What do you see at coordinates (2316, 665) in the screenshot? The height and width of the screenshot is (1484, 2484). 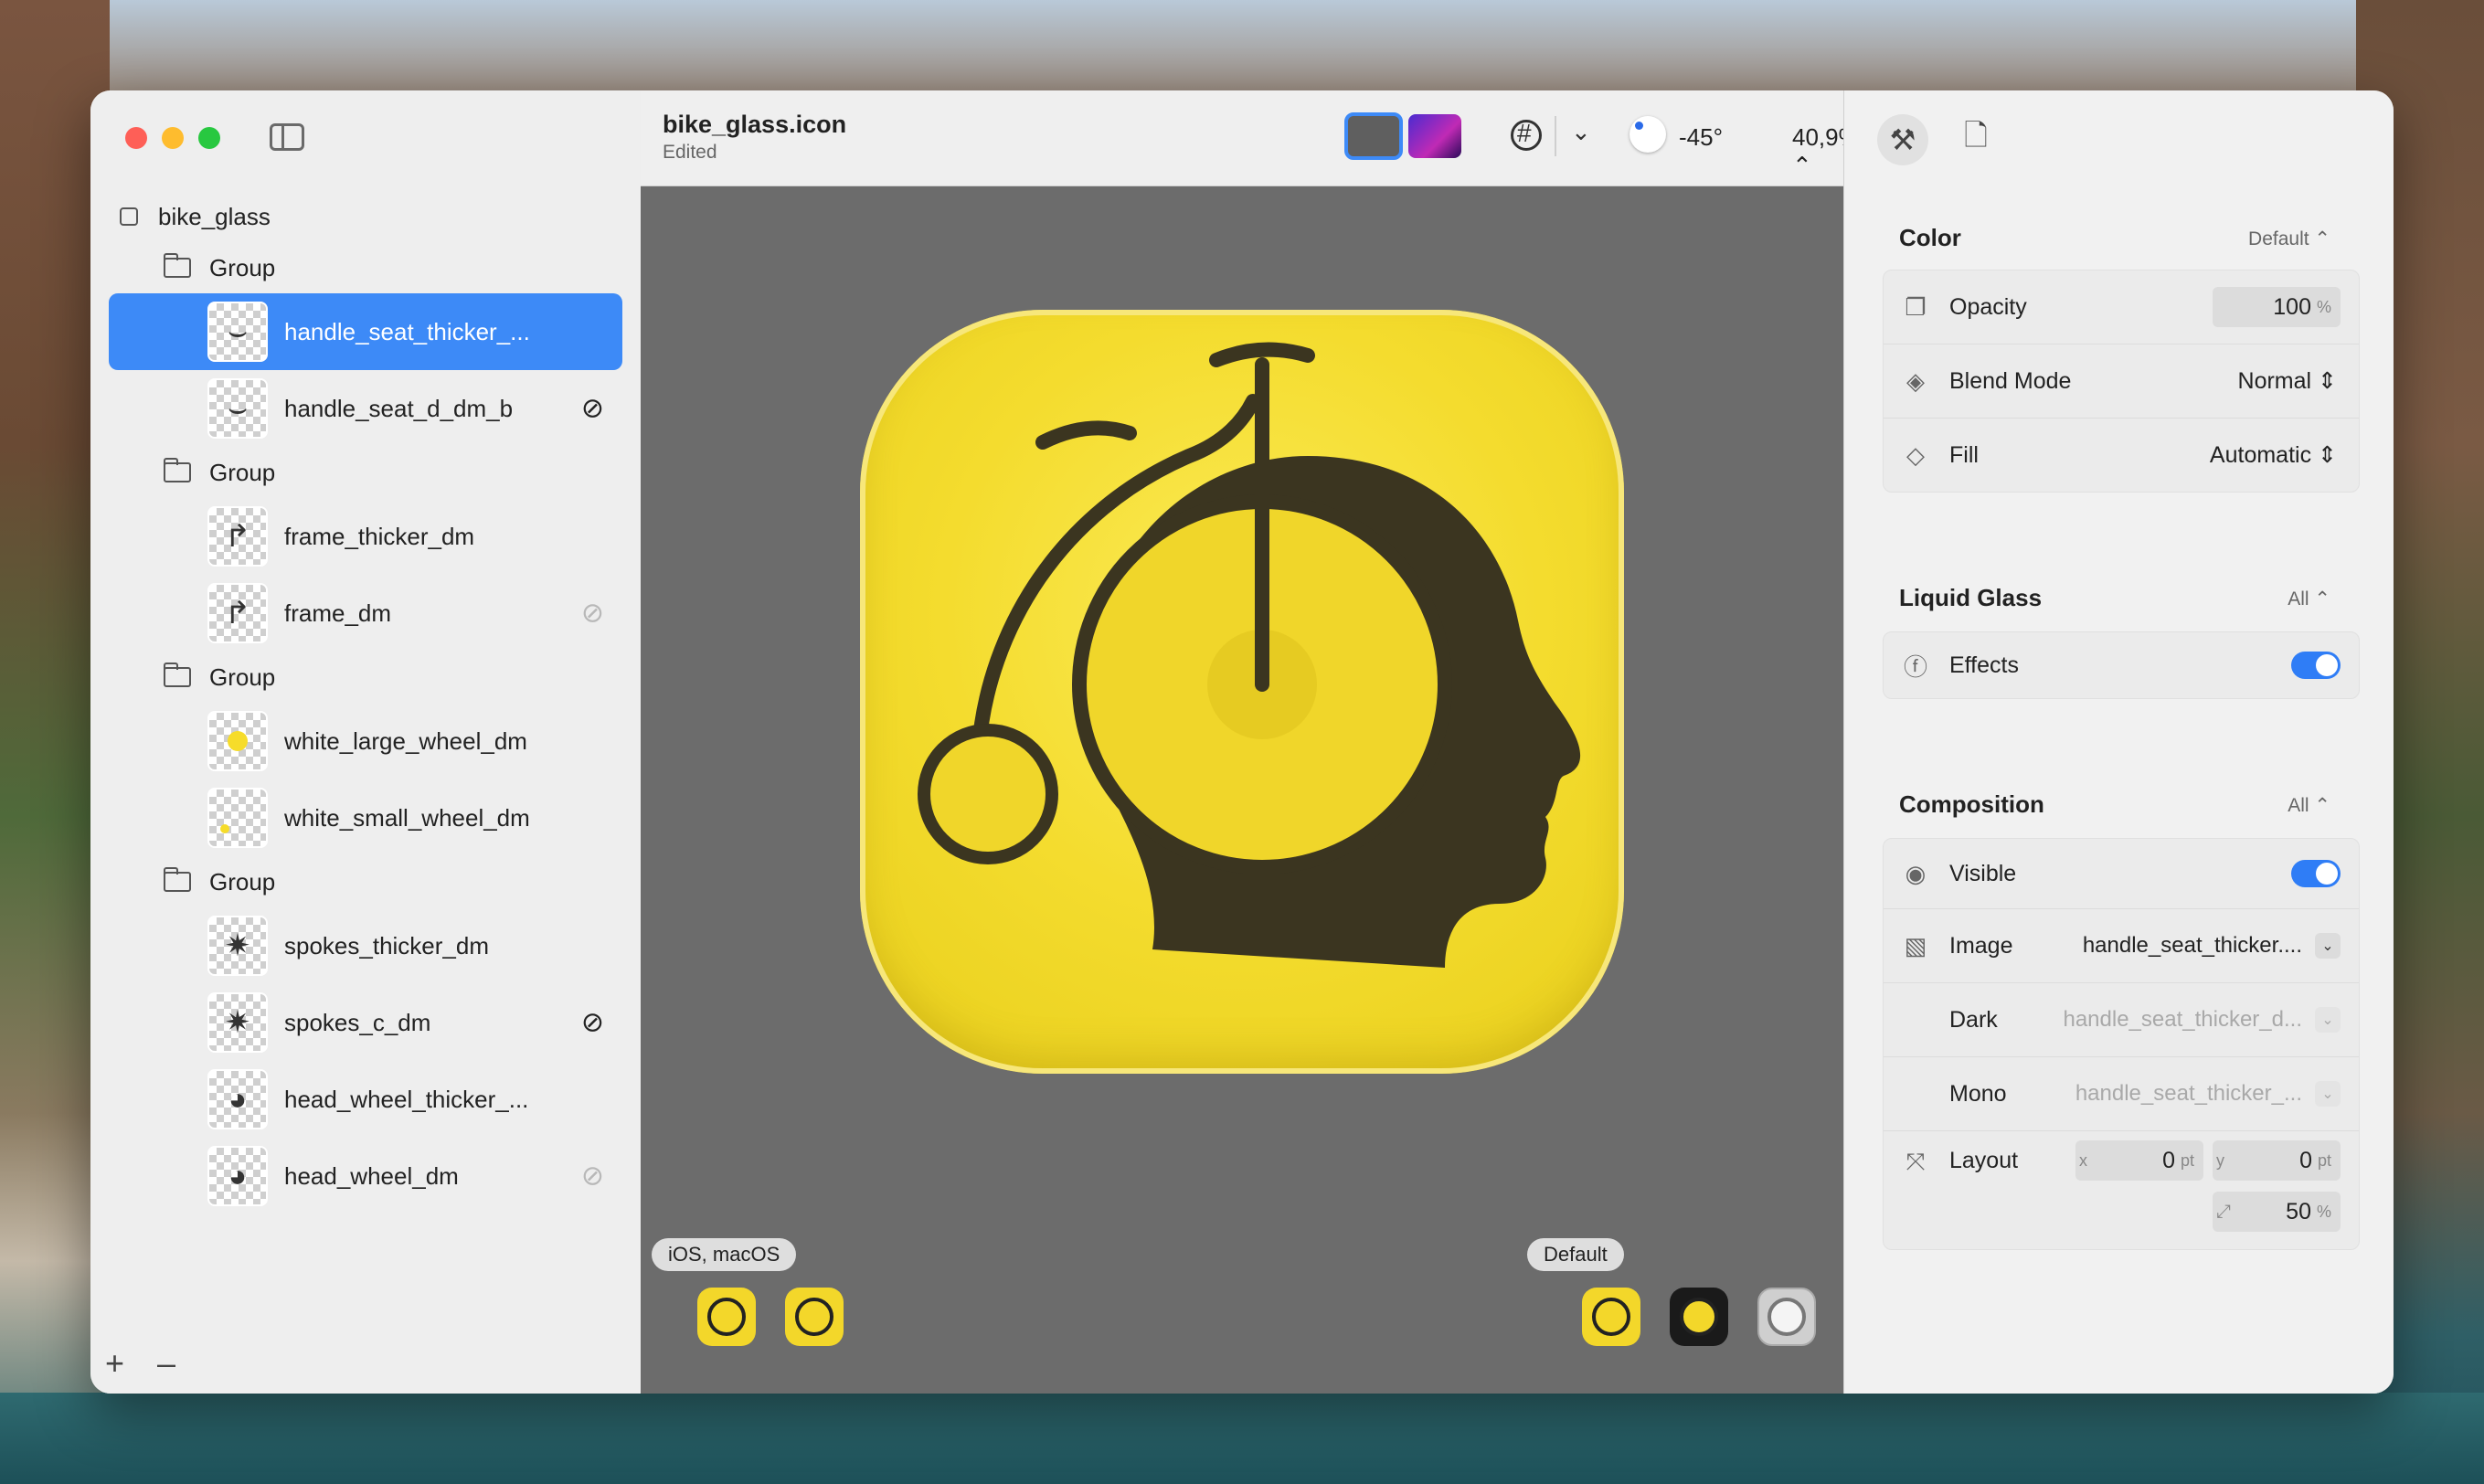 I see `effects-toggle` at bounding box center [2316, 665].